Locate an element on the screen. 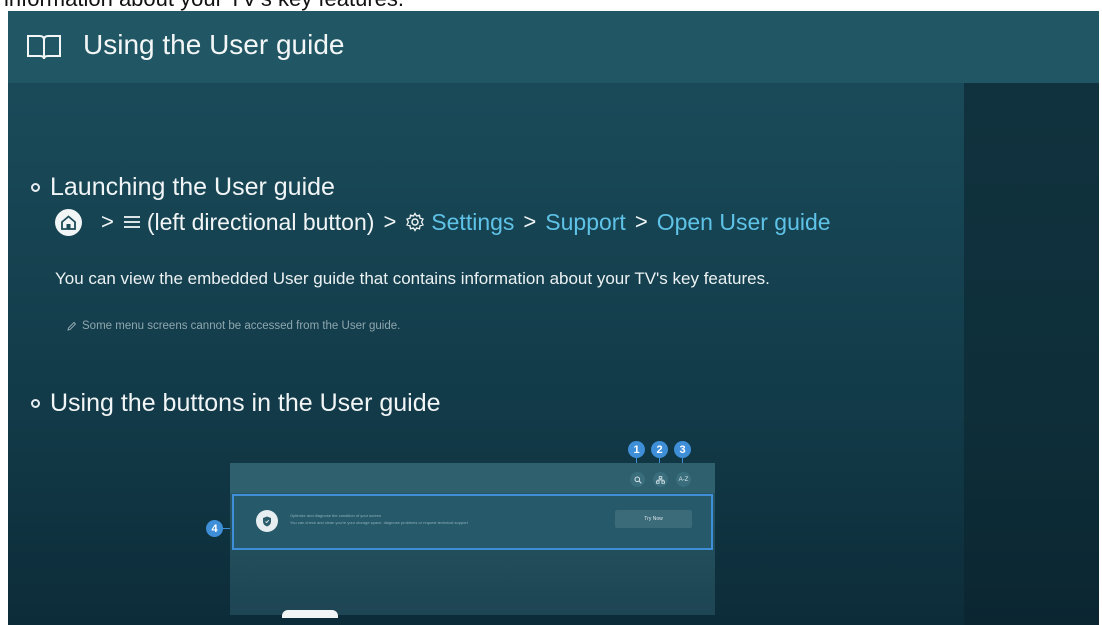 Image resolution: width=1102 pixels, height=625 pixels. search-icon is located at coordinates (637, 479).